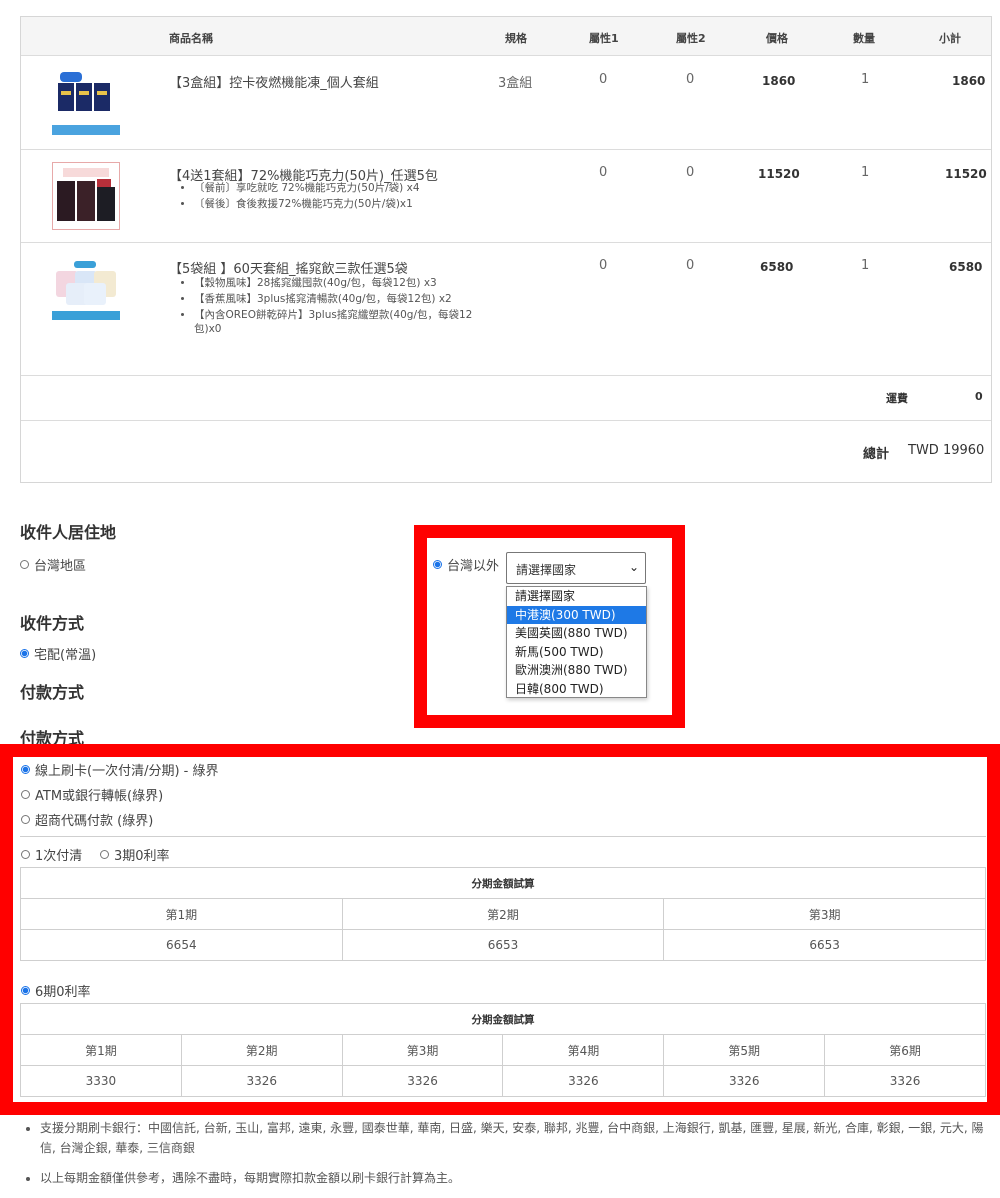 This screenshot has width=1000, height=1198. Describe the element at coordinates (576, 652) in the screenshot. I see `country-option: 新馬(500 TWD)` at that location.